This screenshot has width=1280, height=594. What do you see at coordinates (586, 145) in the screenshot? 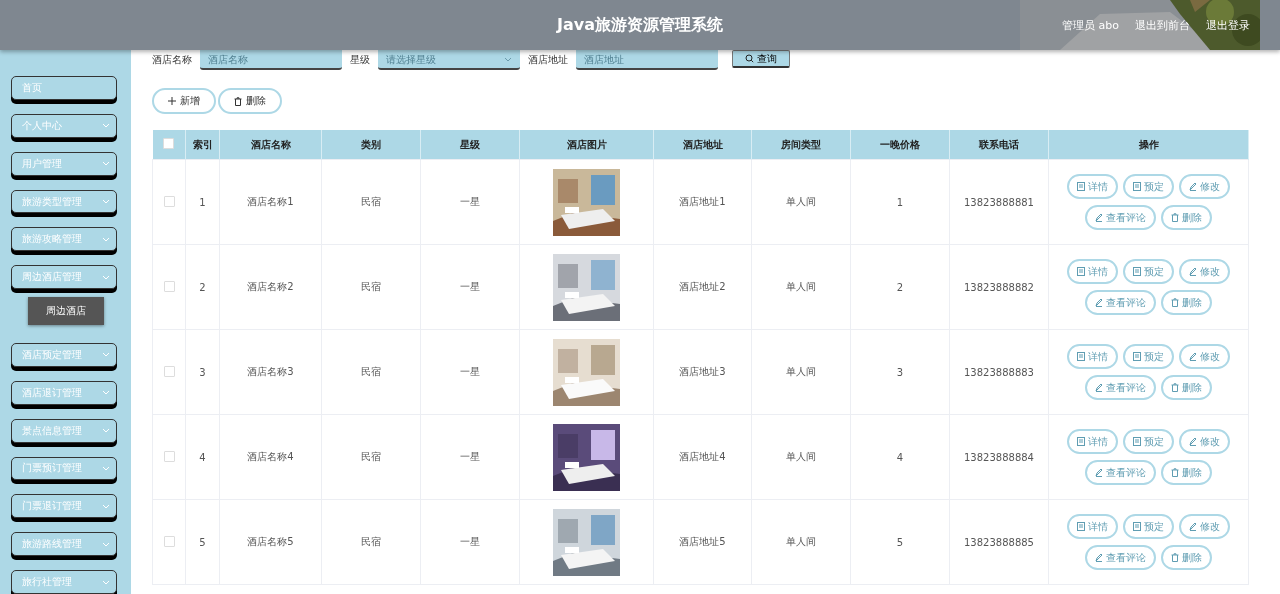
I see `column-header: 酒店图片` at bounding box center [586, 145].